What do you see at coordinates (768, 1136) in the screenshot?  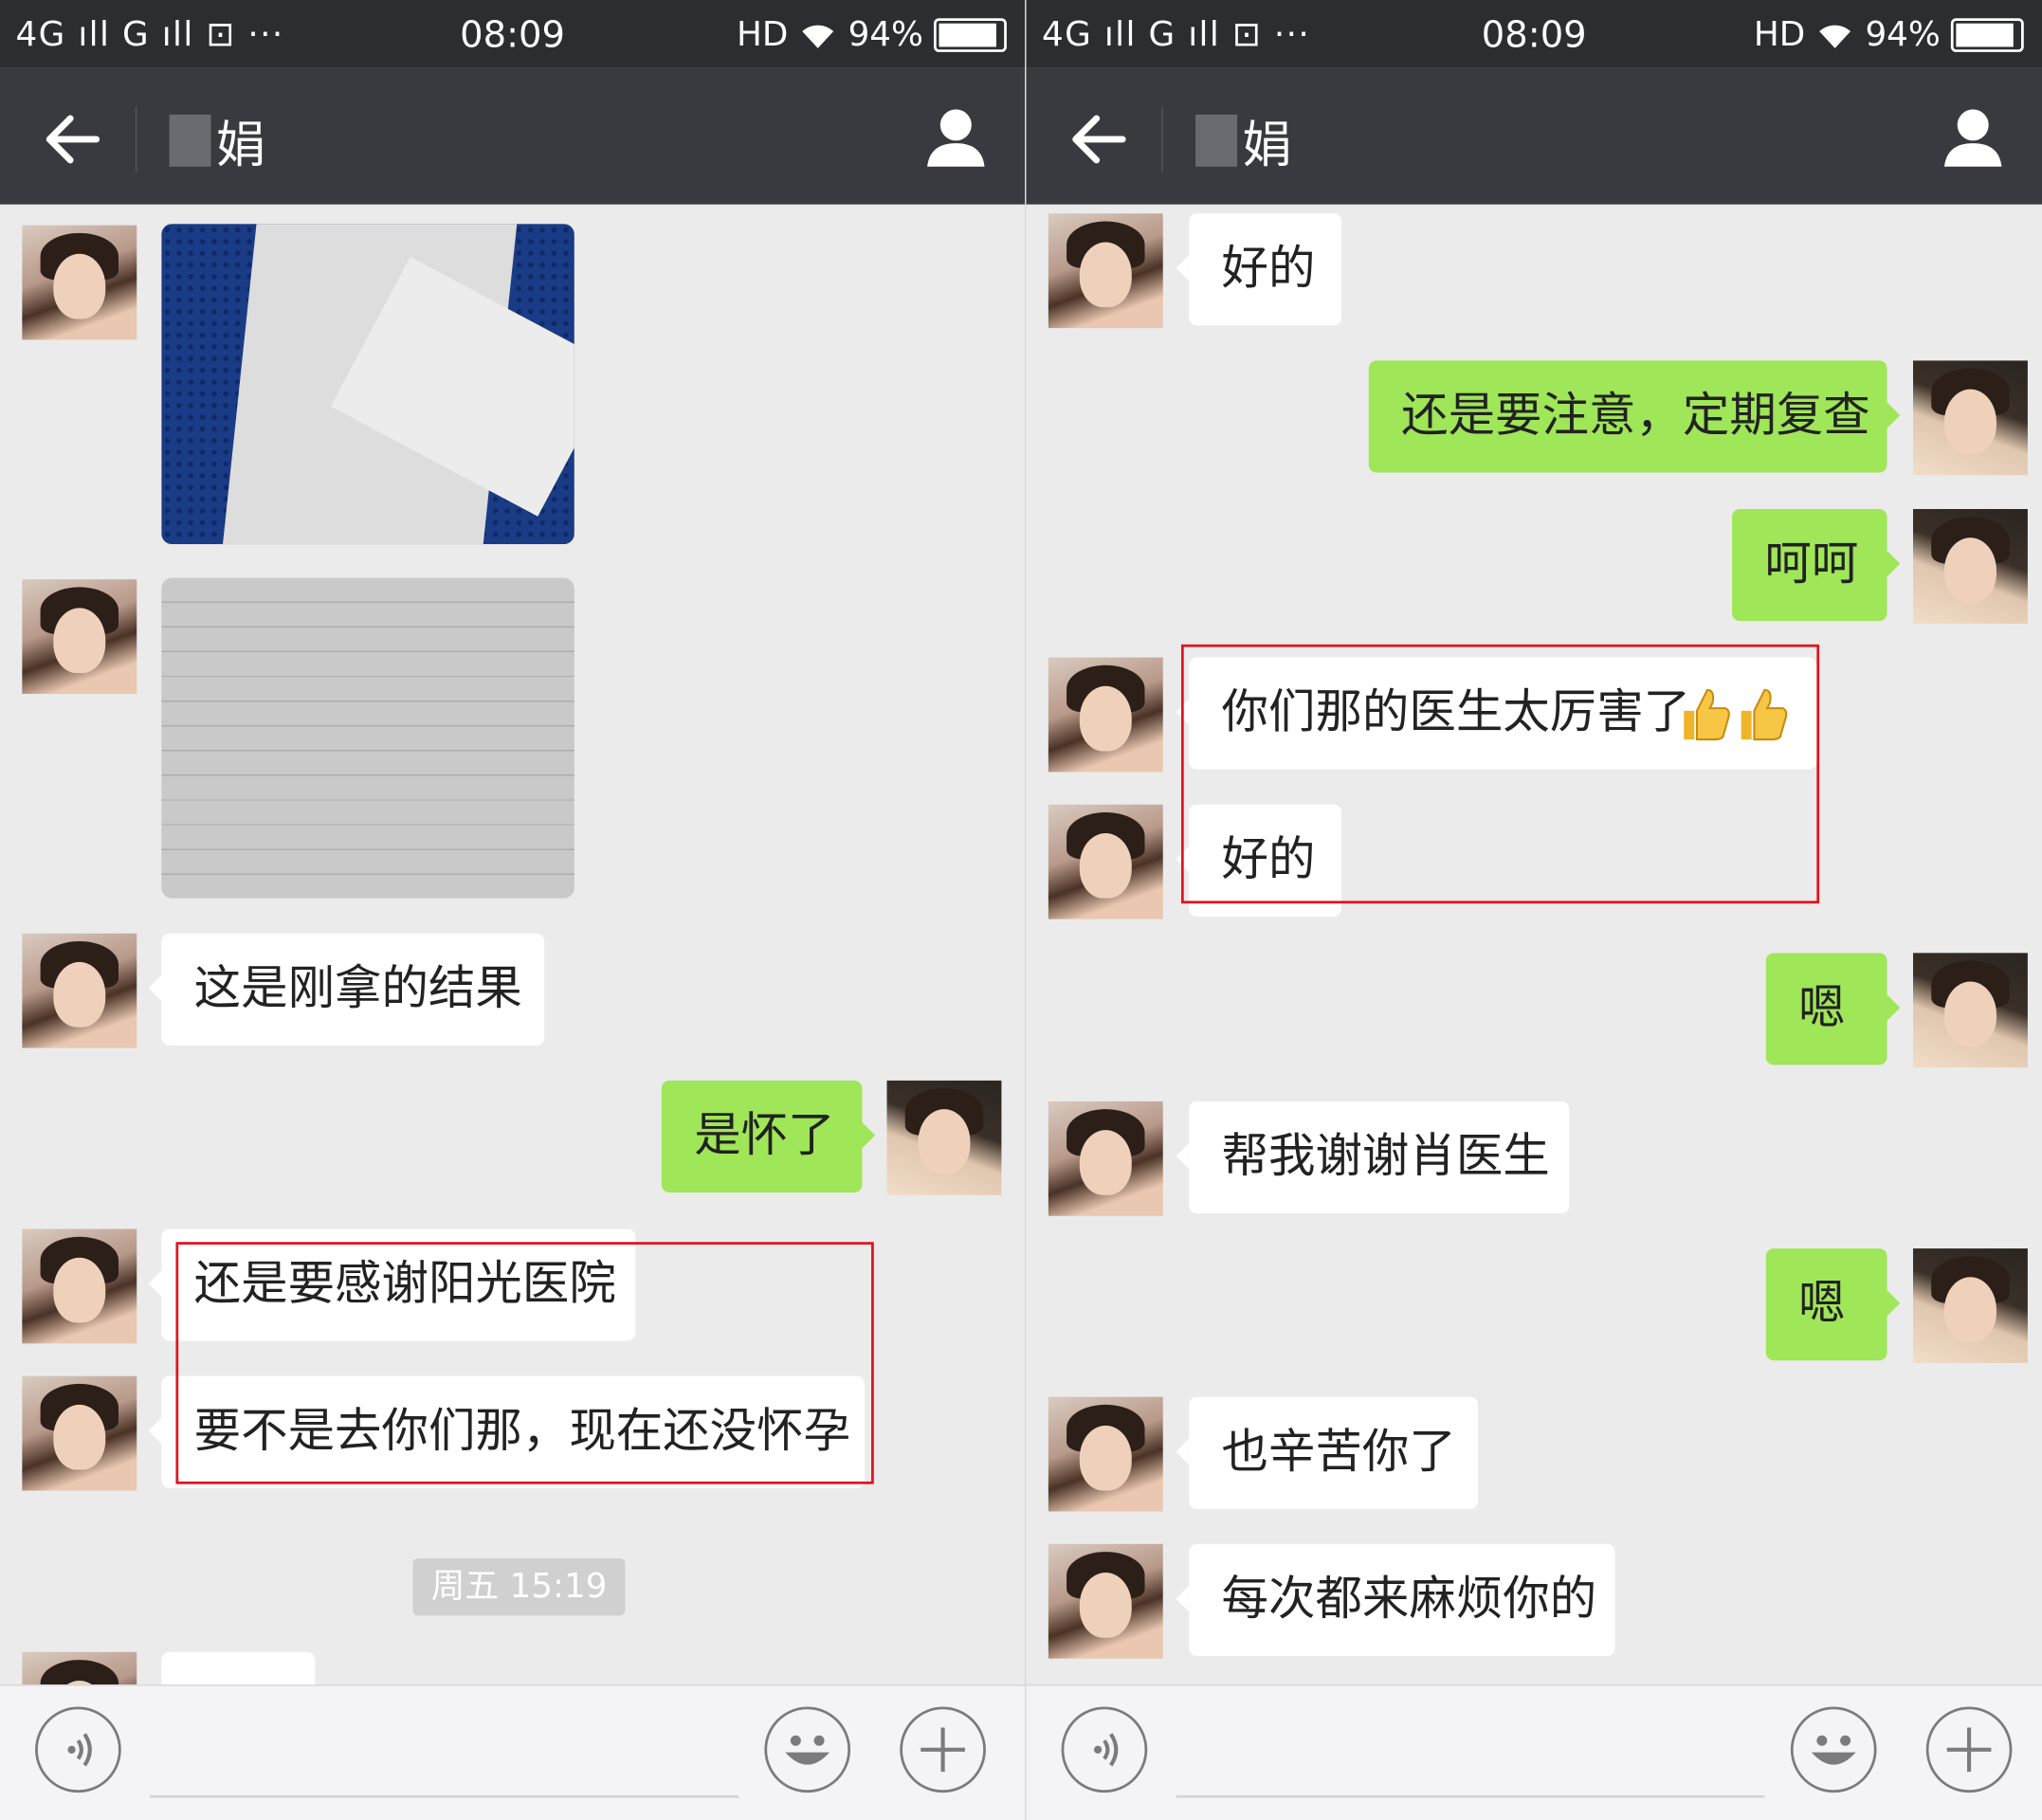 I see `outgoing-message: 是怀了` at bounding box center [768, 1136].